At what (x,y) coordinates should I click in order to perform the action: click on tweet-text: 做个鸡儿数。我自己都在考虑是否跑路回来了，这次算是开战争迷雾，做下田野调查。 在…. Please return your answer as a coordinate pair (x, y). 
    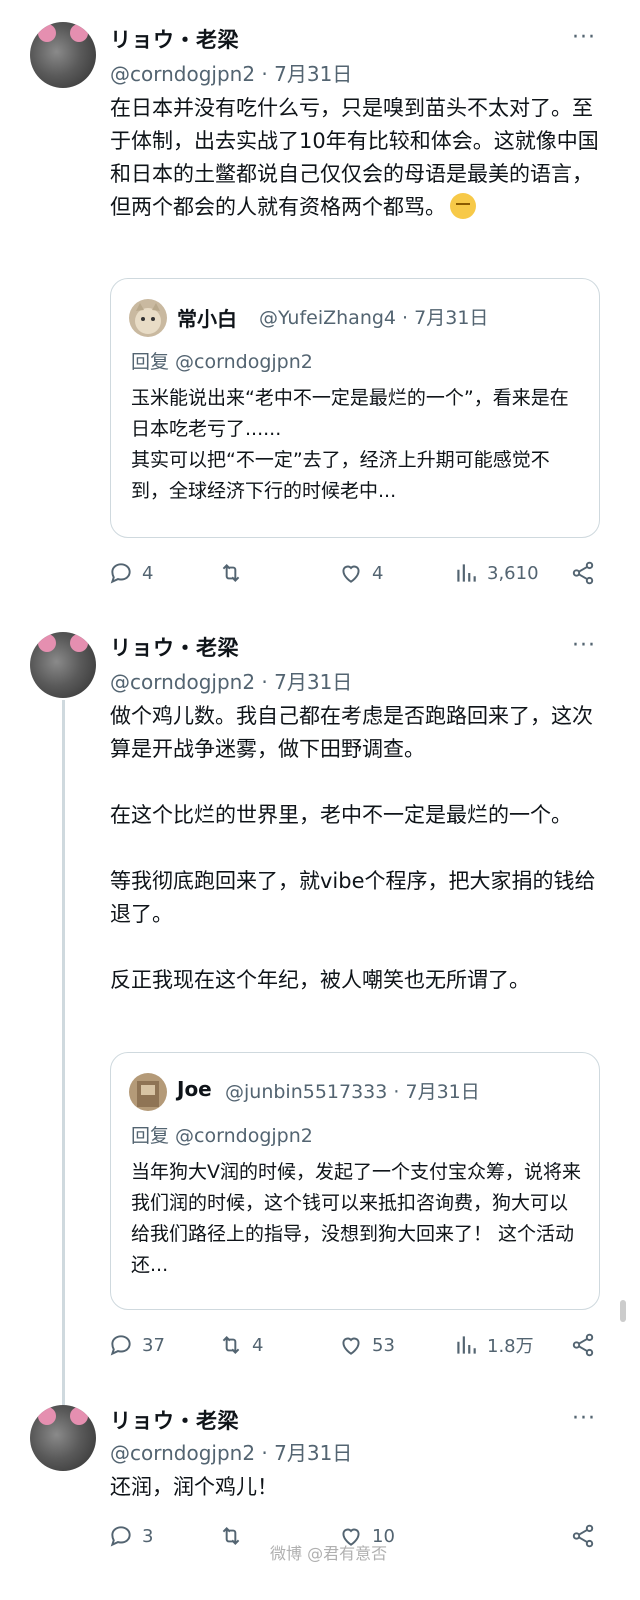
    Looking at the image, I should click on (353, 848).